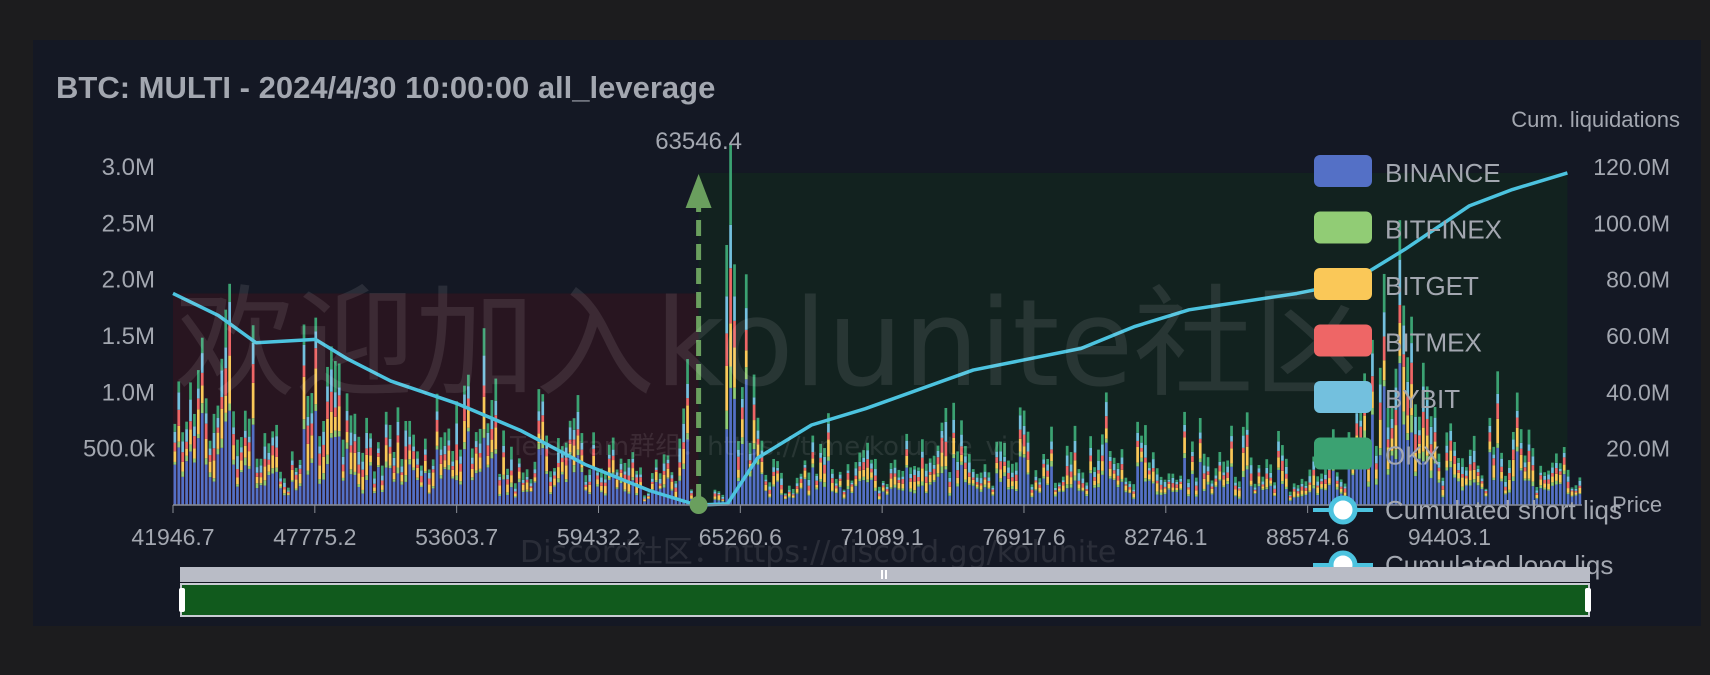 The width and height of the screenshot is (1710, 675). I want to click on slider-grip-icon, so click(882, 574).